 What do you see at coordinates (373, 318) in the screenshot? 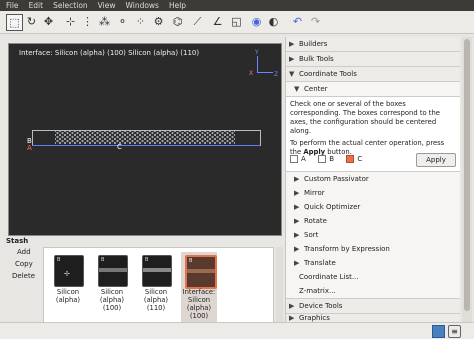
I see `section-graphics: ▶ Graphics` at bounding box center [373, 318].